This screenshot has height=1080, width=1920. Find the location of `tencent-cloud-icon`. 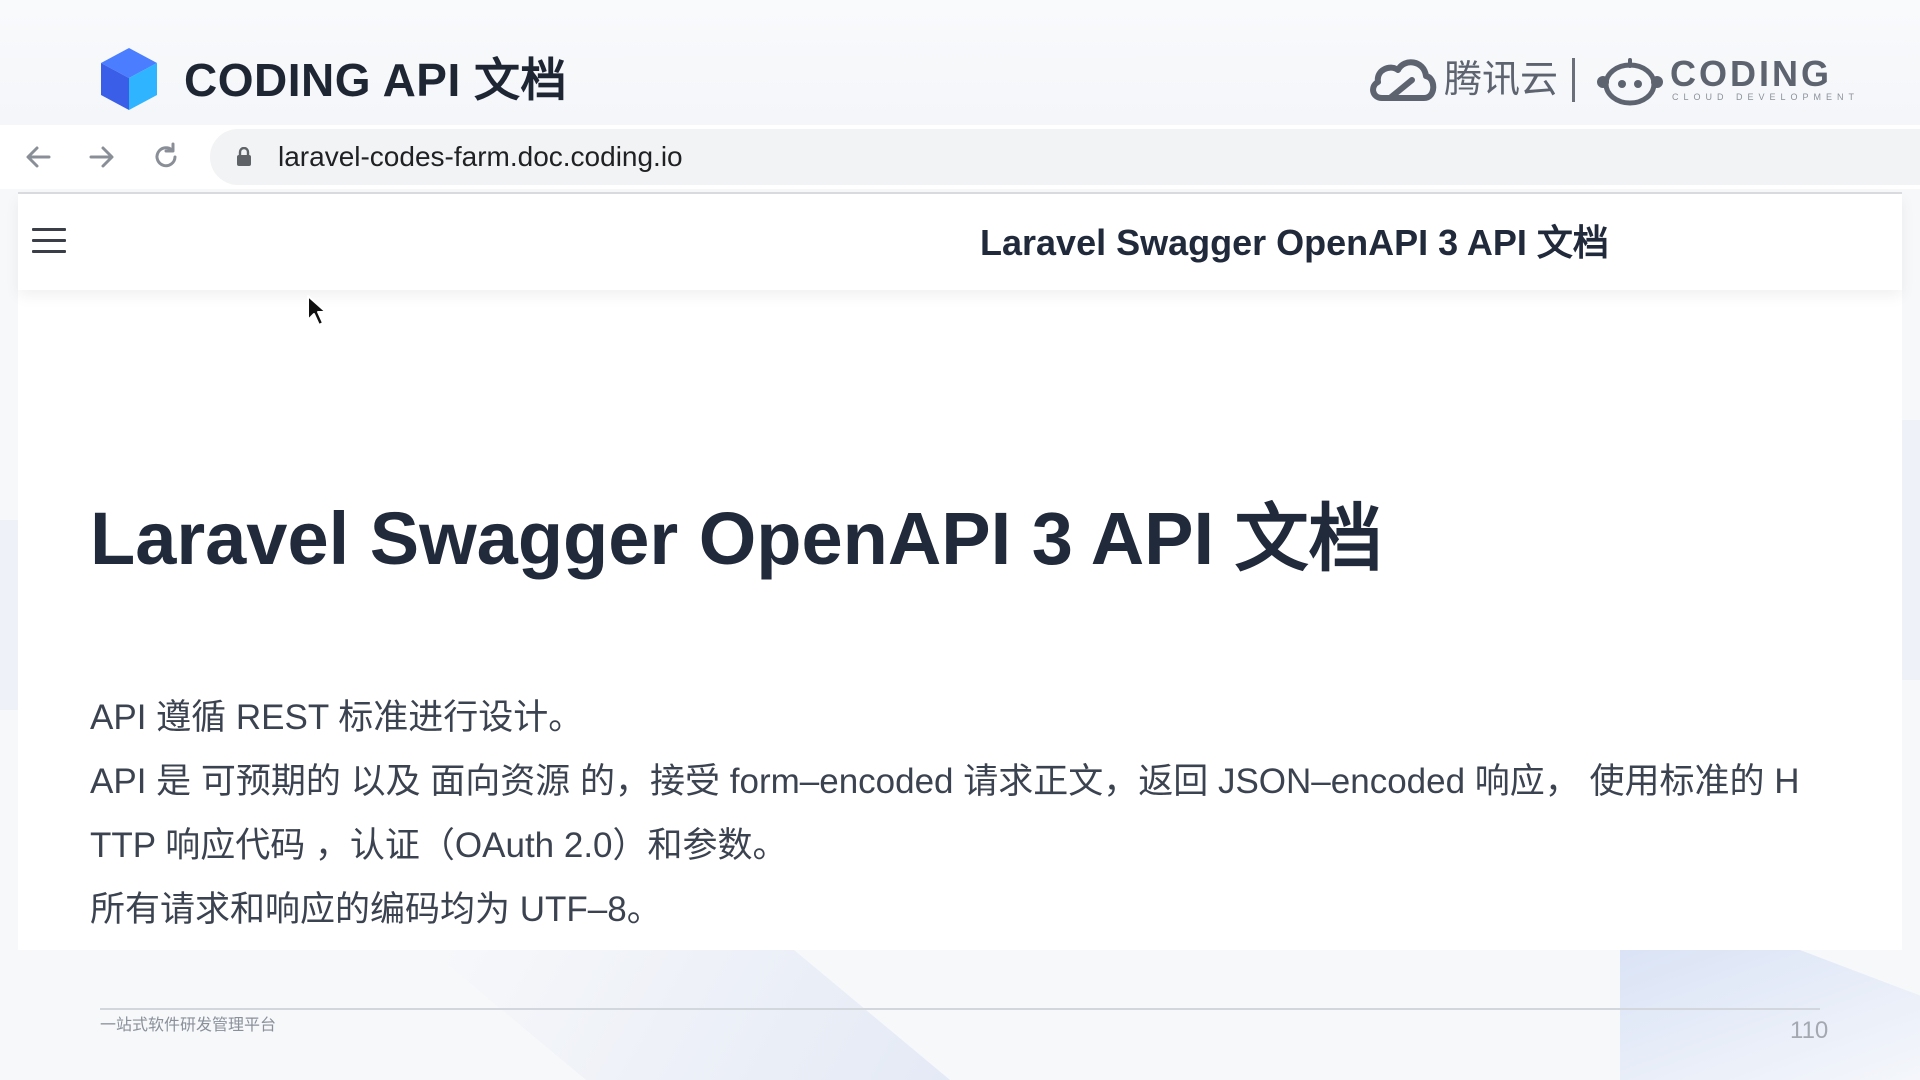

tencent-cloud-icon is located at coordinates (1403, 80).